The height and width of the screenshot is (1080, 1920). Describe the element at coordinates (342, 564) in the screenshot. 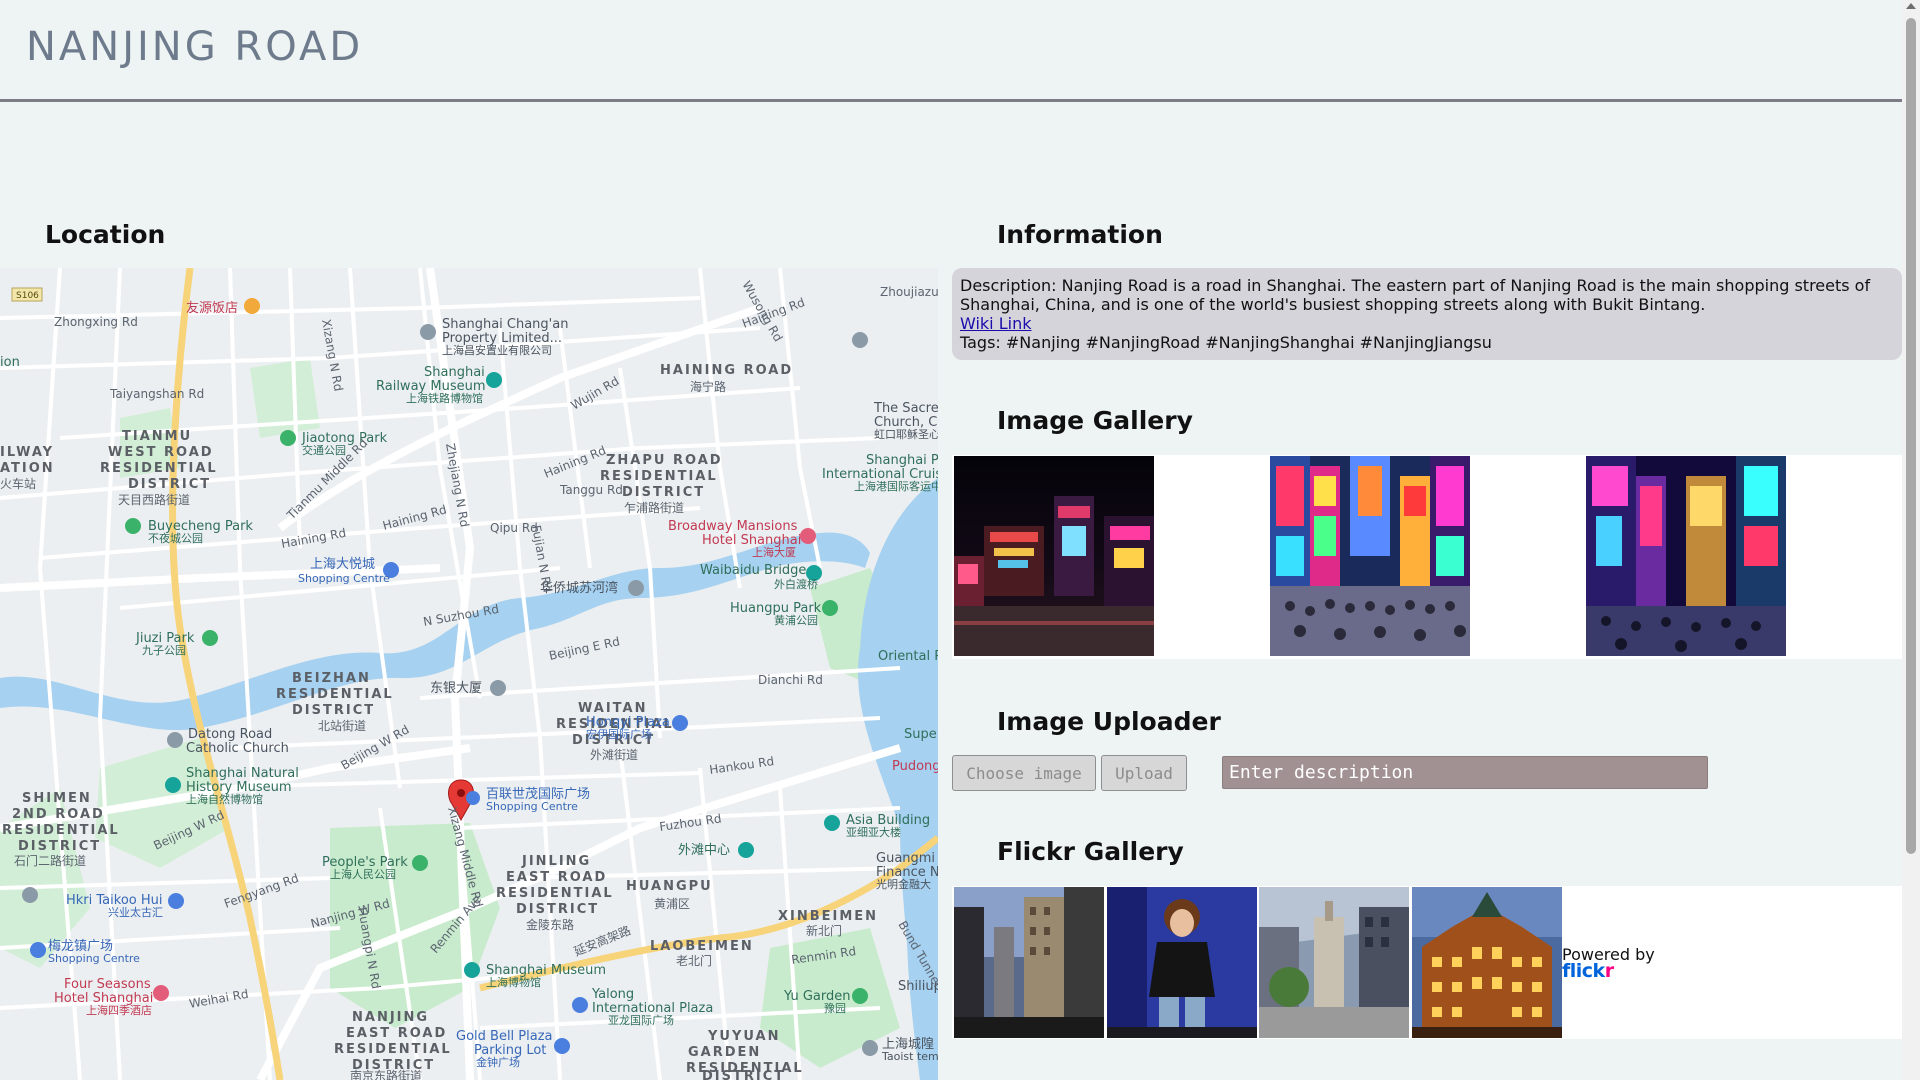

I see `svg-text: 上海大悦城` at that location.